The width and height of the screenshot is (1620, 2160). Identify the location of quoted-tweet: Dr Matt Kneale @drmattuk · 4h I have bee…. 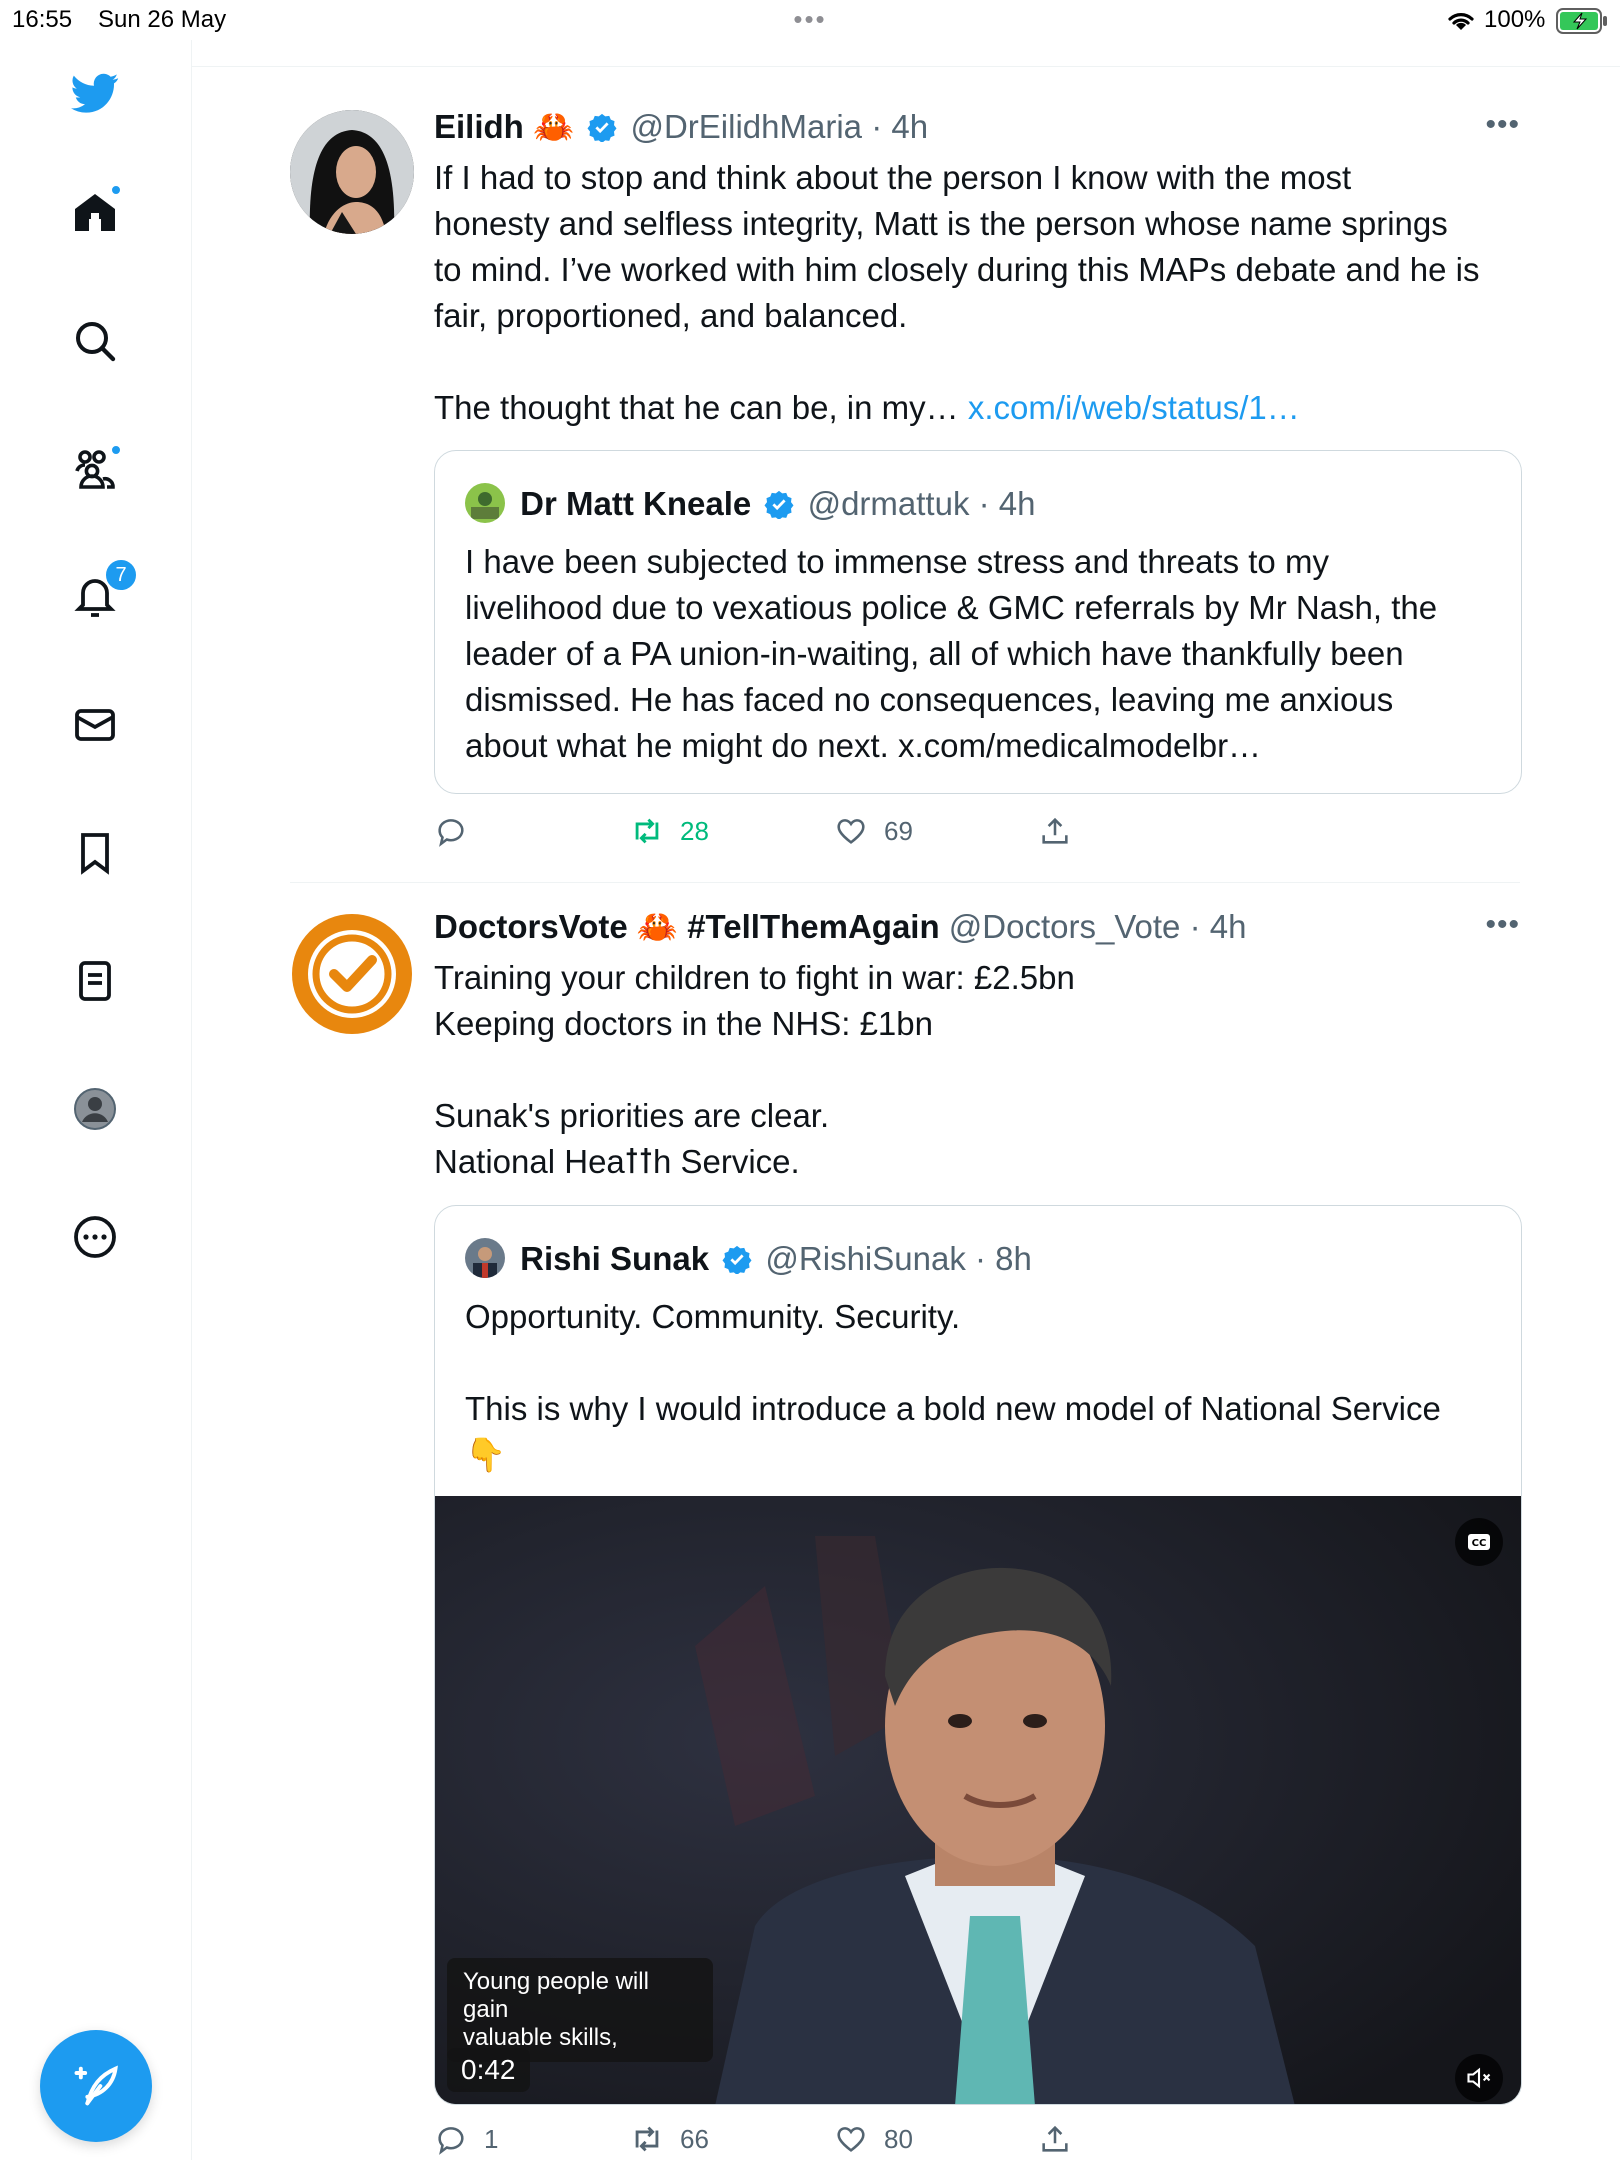
(978, 622).